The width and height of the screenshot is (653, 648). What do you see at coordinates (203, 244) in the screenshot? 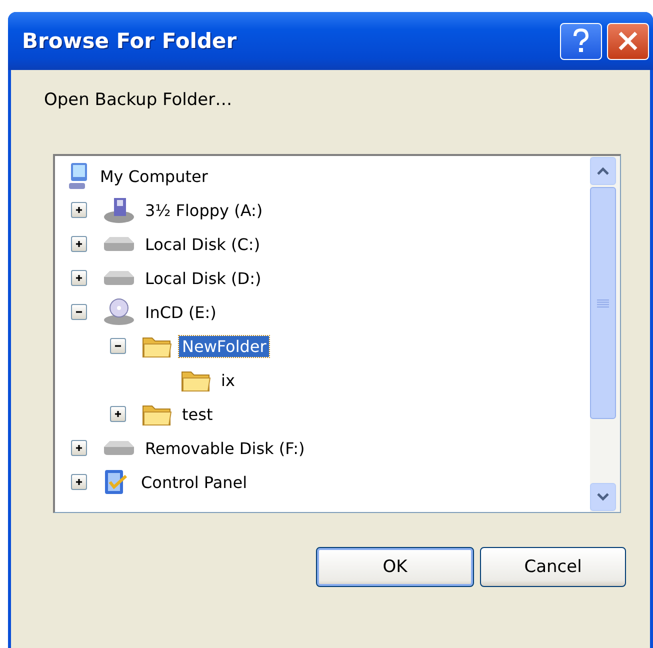
I see `tree-item: Local Disk (C:)` at bounding box center [203, 244].